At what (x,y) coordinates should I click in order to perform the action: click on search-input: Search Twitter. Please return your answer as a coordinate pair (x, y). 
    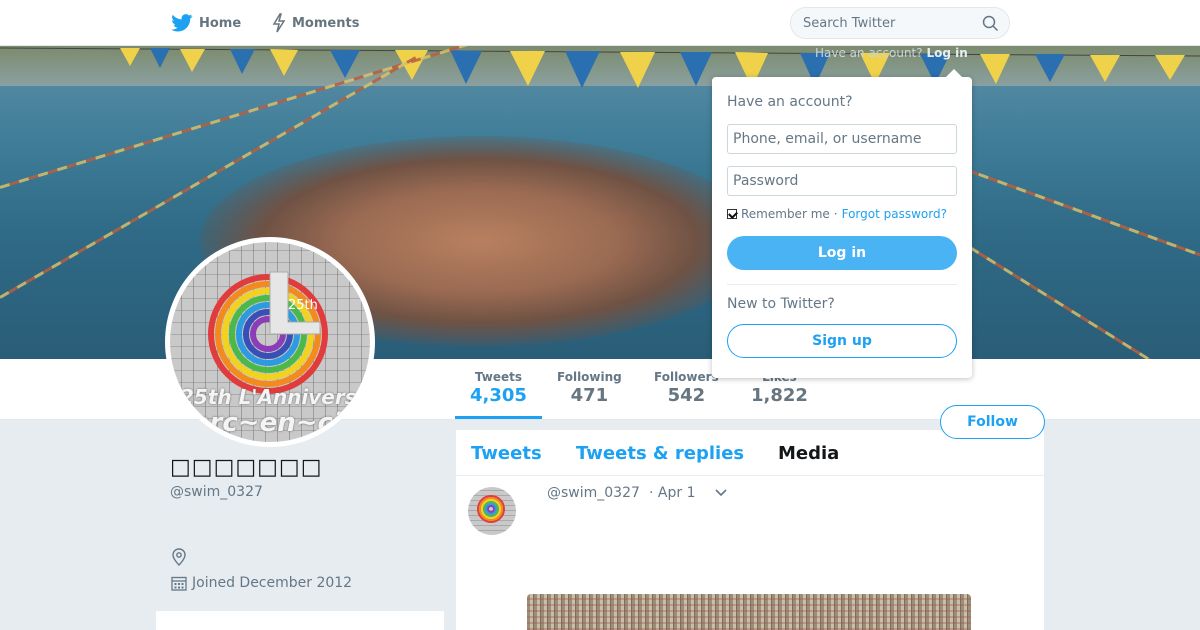
    Looking at the image, I should click on (900, 23).